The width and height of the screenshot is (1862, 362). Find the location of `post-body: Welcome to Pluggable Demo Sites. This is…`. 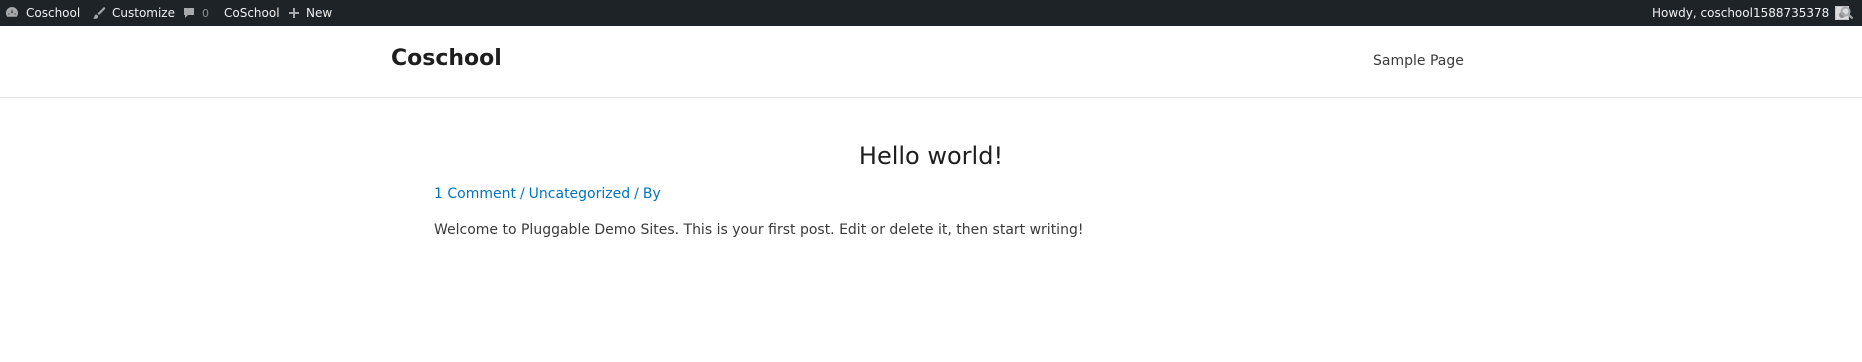

post-body: Welcome to Pluggable Demo Sites. This is… is located at coordinates (759, 230).